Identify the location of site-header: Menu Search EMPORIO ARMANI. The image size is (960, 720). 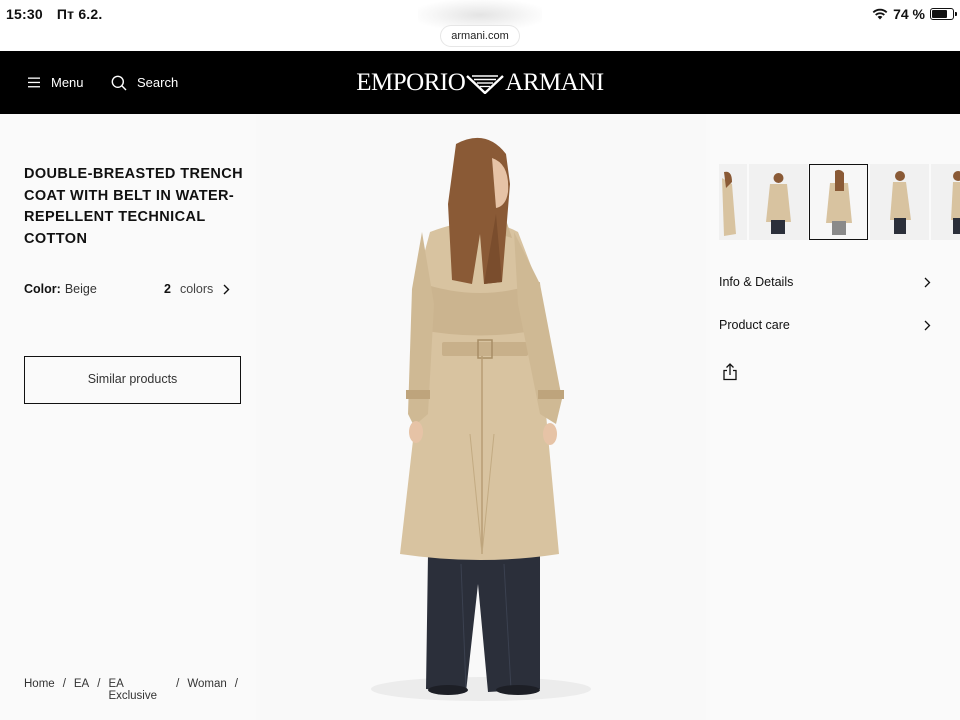
(480, 82).